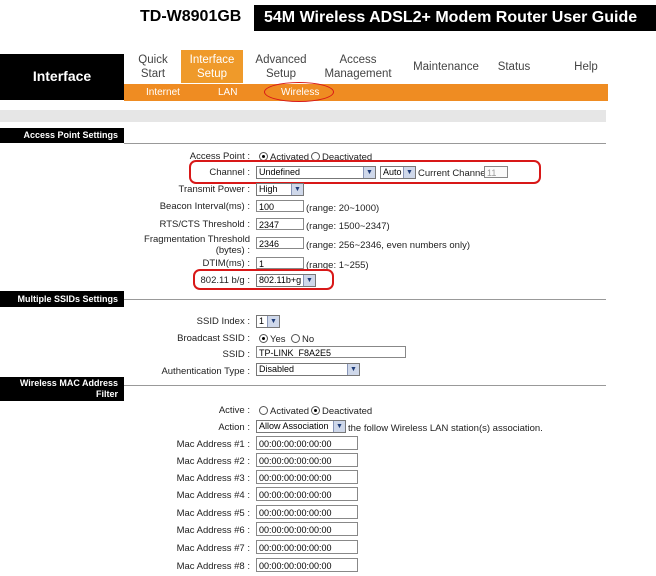 The height and width of the screenshot is (576, 656). Describe the element at coordinates (343, 208) in the screenshot. I see `beacon-range: (range: 20~1000)` at that location.